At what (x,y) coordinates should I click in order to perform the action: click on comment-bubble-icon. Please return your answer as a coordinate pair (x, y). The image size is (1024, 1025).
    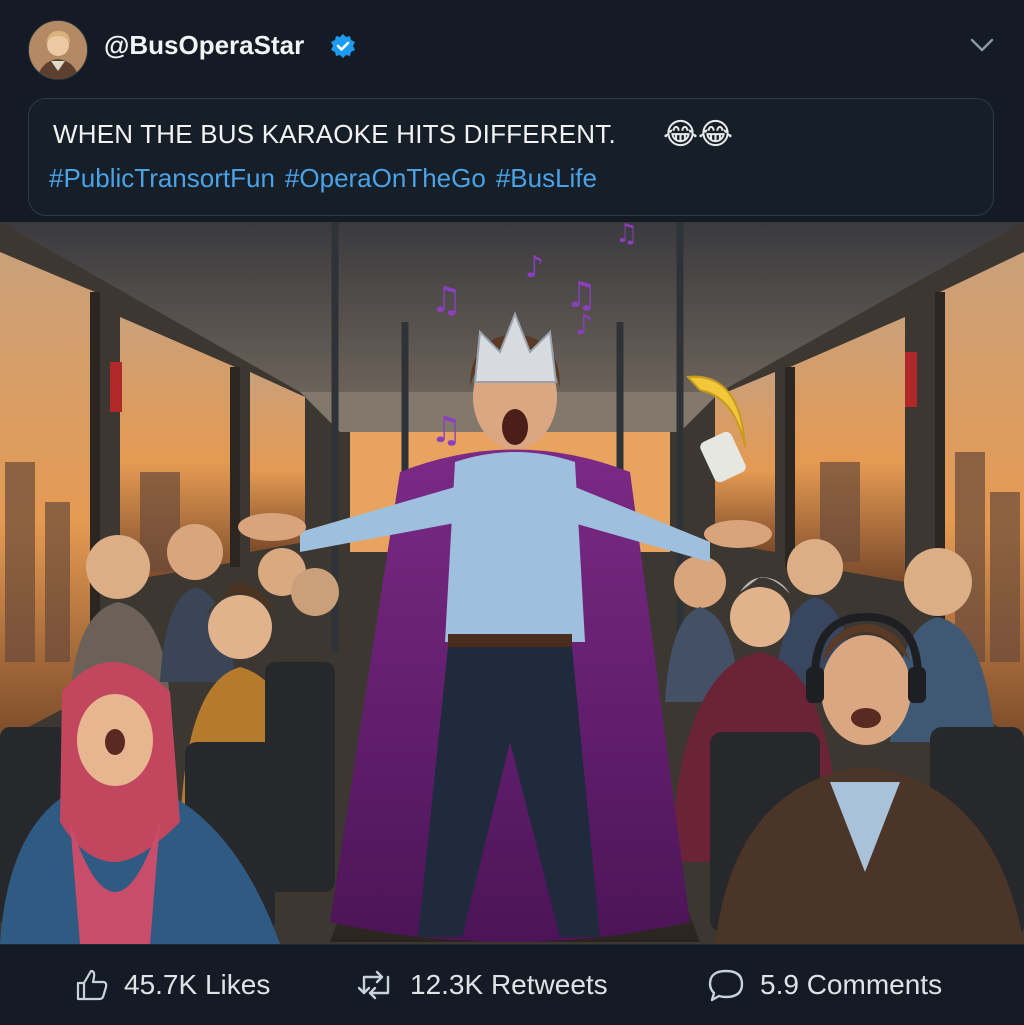
    Looking at the image, I should click on (726, 985).